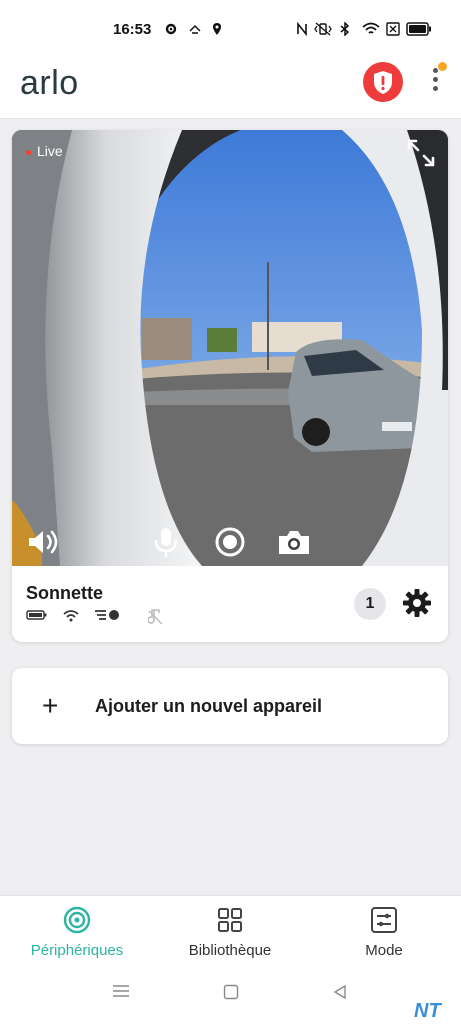 The width and height of the screenshot is (461, 1025). I want to click on notification-dot, so click(442, 66).